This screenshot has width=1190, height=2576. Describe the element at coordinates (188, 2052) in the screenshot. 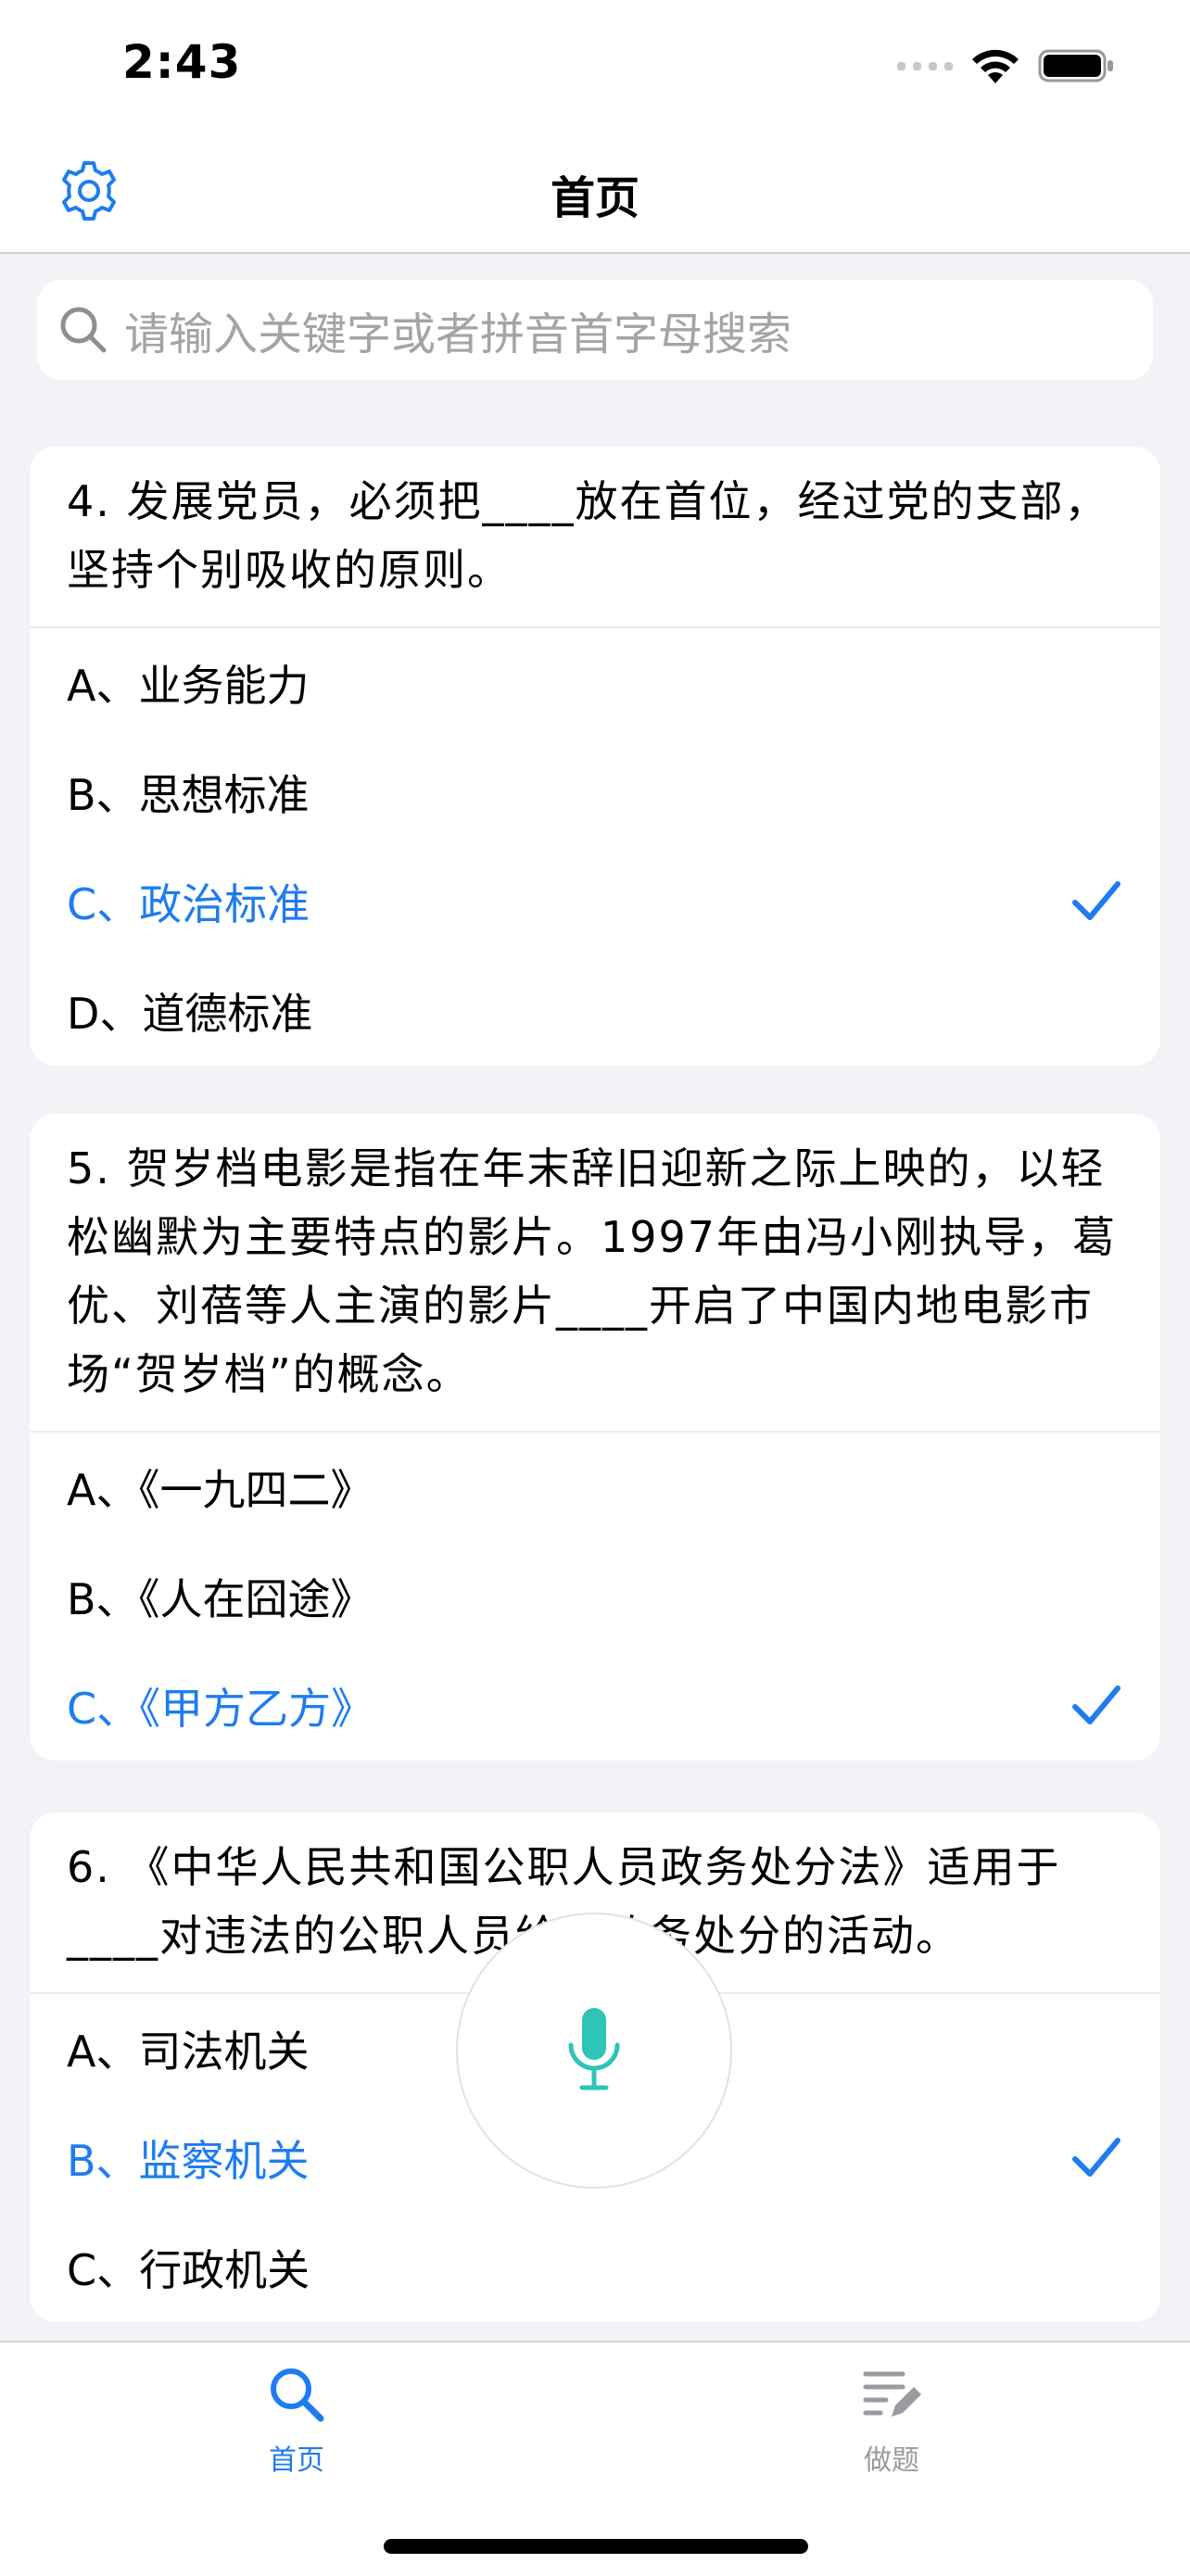

I see `option-label: A、司法机关` at that location.